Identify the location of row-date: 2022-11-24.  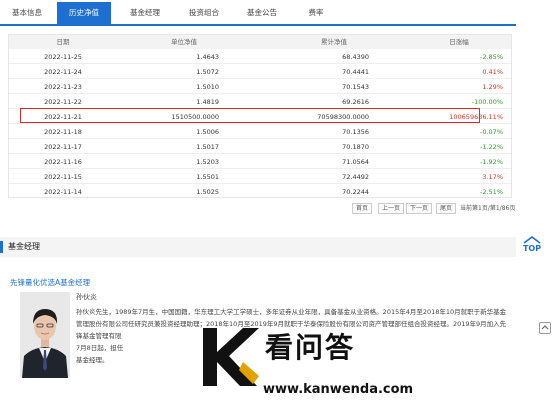
(63, 72).